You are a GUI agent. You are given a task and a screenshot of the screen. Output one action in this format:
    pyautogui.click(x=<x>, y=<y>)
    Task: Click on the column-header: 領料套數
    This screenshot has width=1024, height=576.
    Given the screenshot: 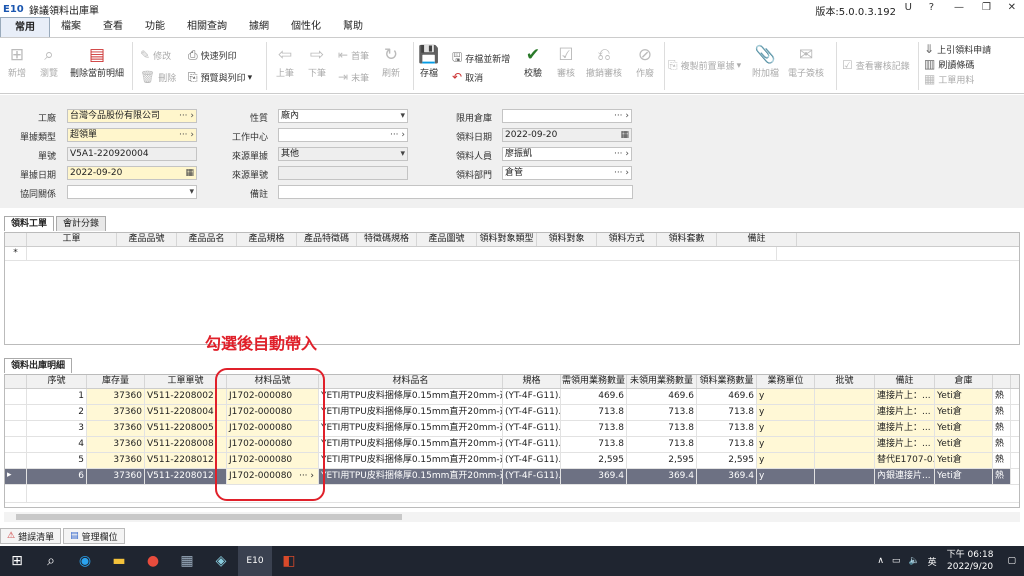 What is the action you would take?
    pyautogui.click(x=687, y=239)
    